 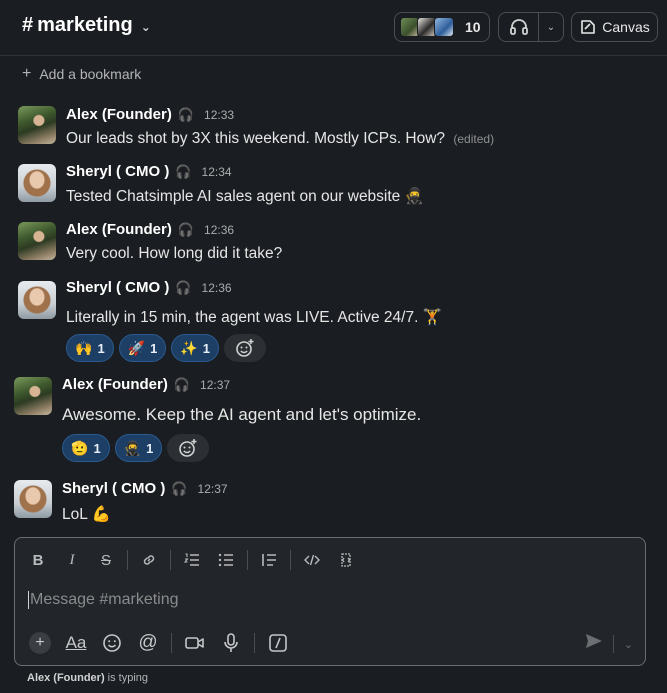 What do you see at coordinates (38, 560) in the screenshot?
I see `bold-button: B` at bounding box center [38, 560].